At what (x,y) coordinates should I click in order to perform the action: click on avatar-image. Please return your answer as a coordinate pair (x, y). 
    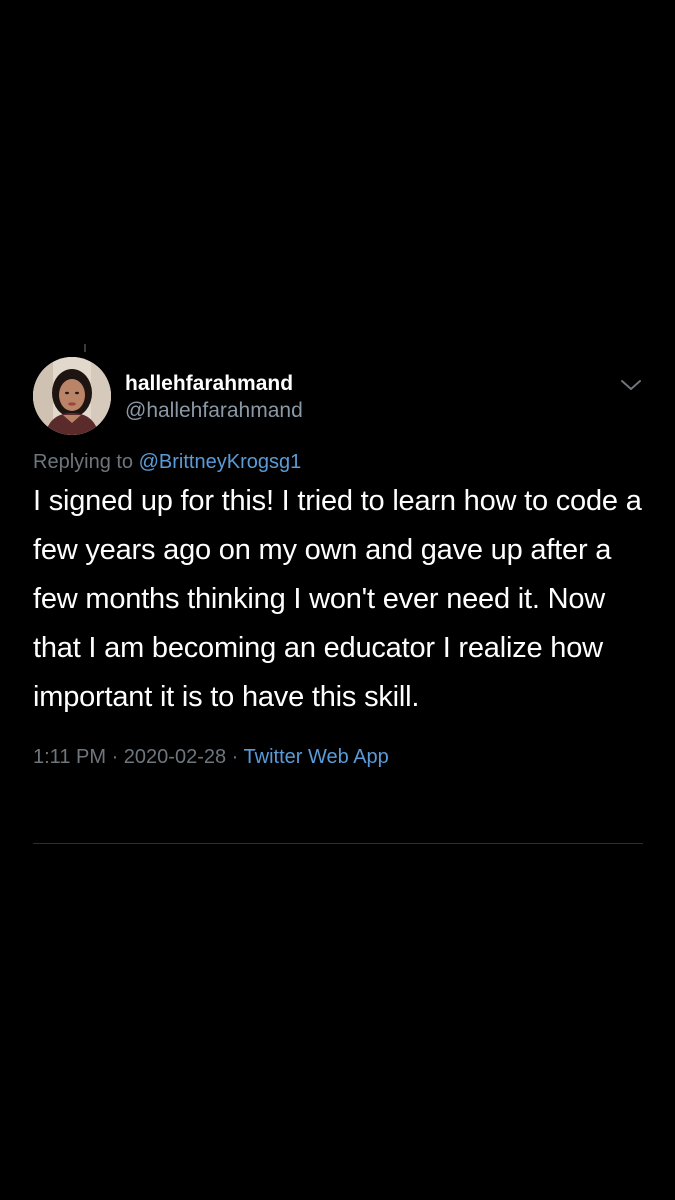
    Looking at the image, I should click on (72, 396).